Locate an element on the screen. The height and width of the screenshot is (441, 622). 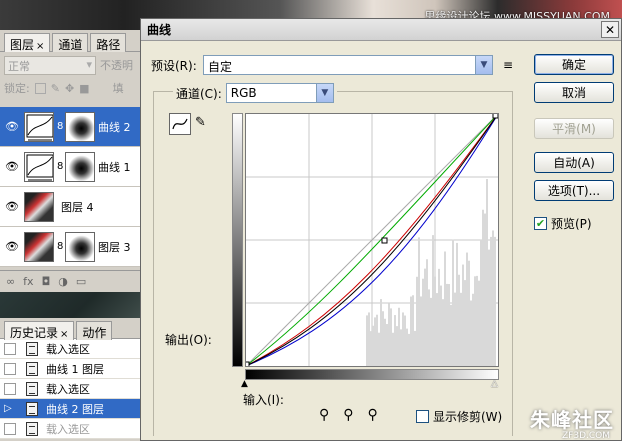
channel-select: RGB ▼ is located at coordinates (279, 93).